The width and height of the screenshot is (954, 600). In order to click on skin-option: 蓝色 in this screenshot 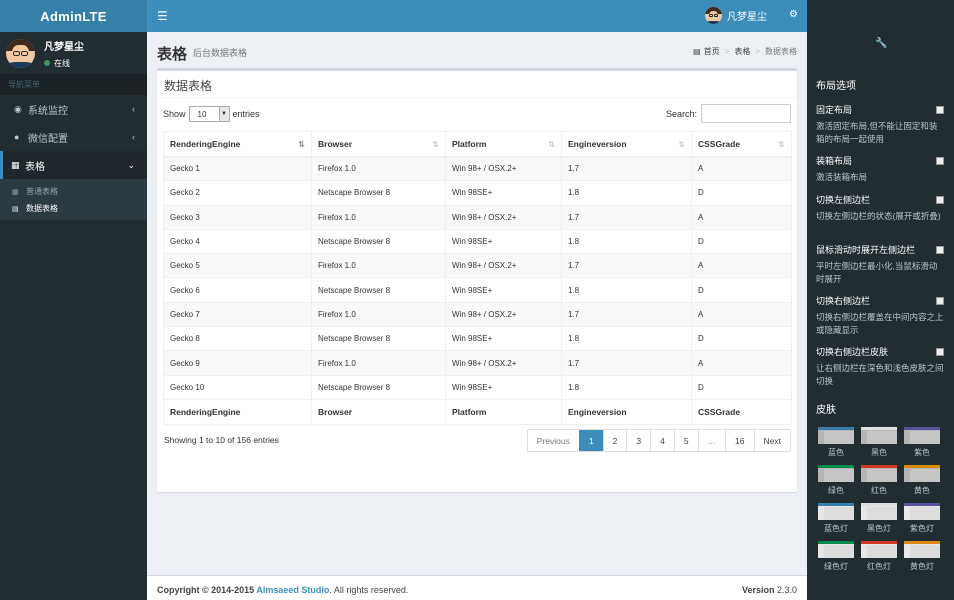, I will do `click(836, 442)`.